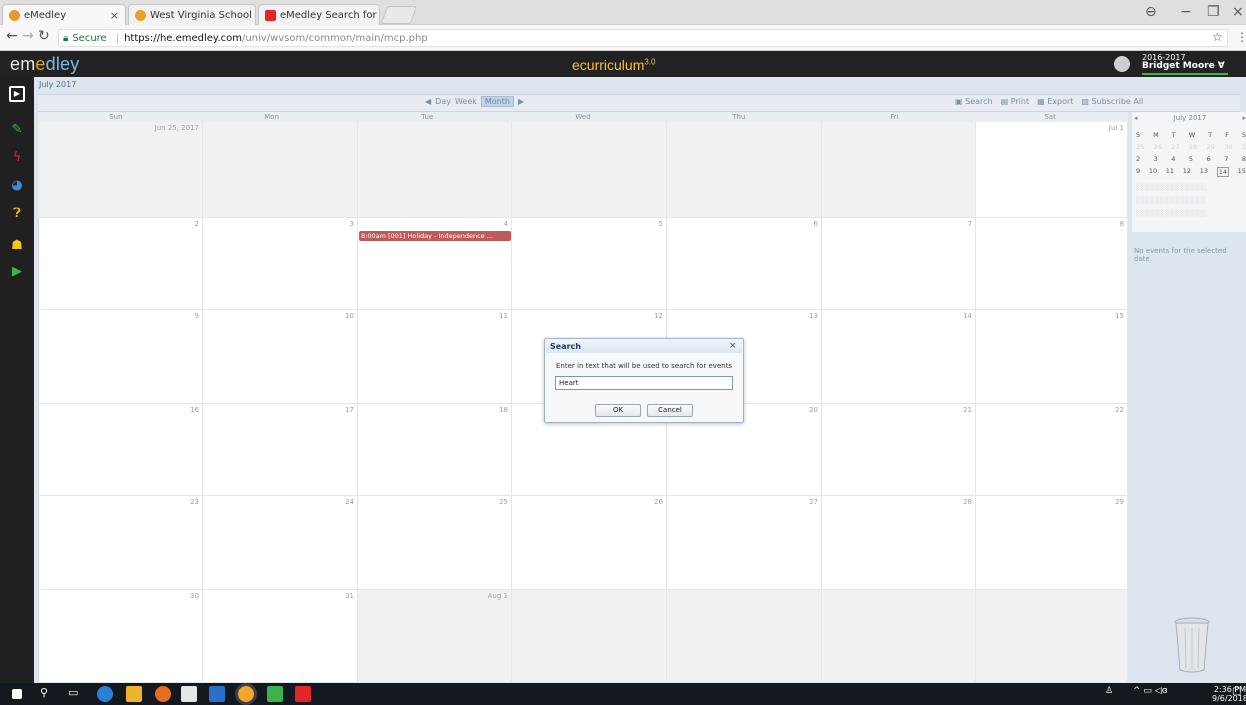 This screenshot has width=1246, height=705. I want to click on chart-icon: ◕, so click(17, 186).